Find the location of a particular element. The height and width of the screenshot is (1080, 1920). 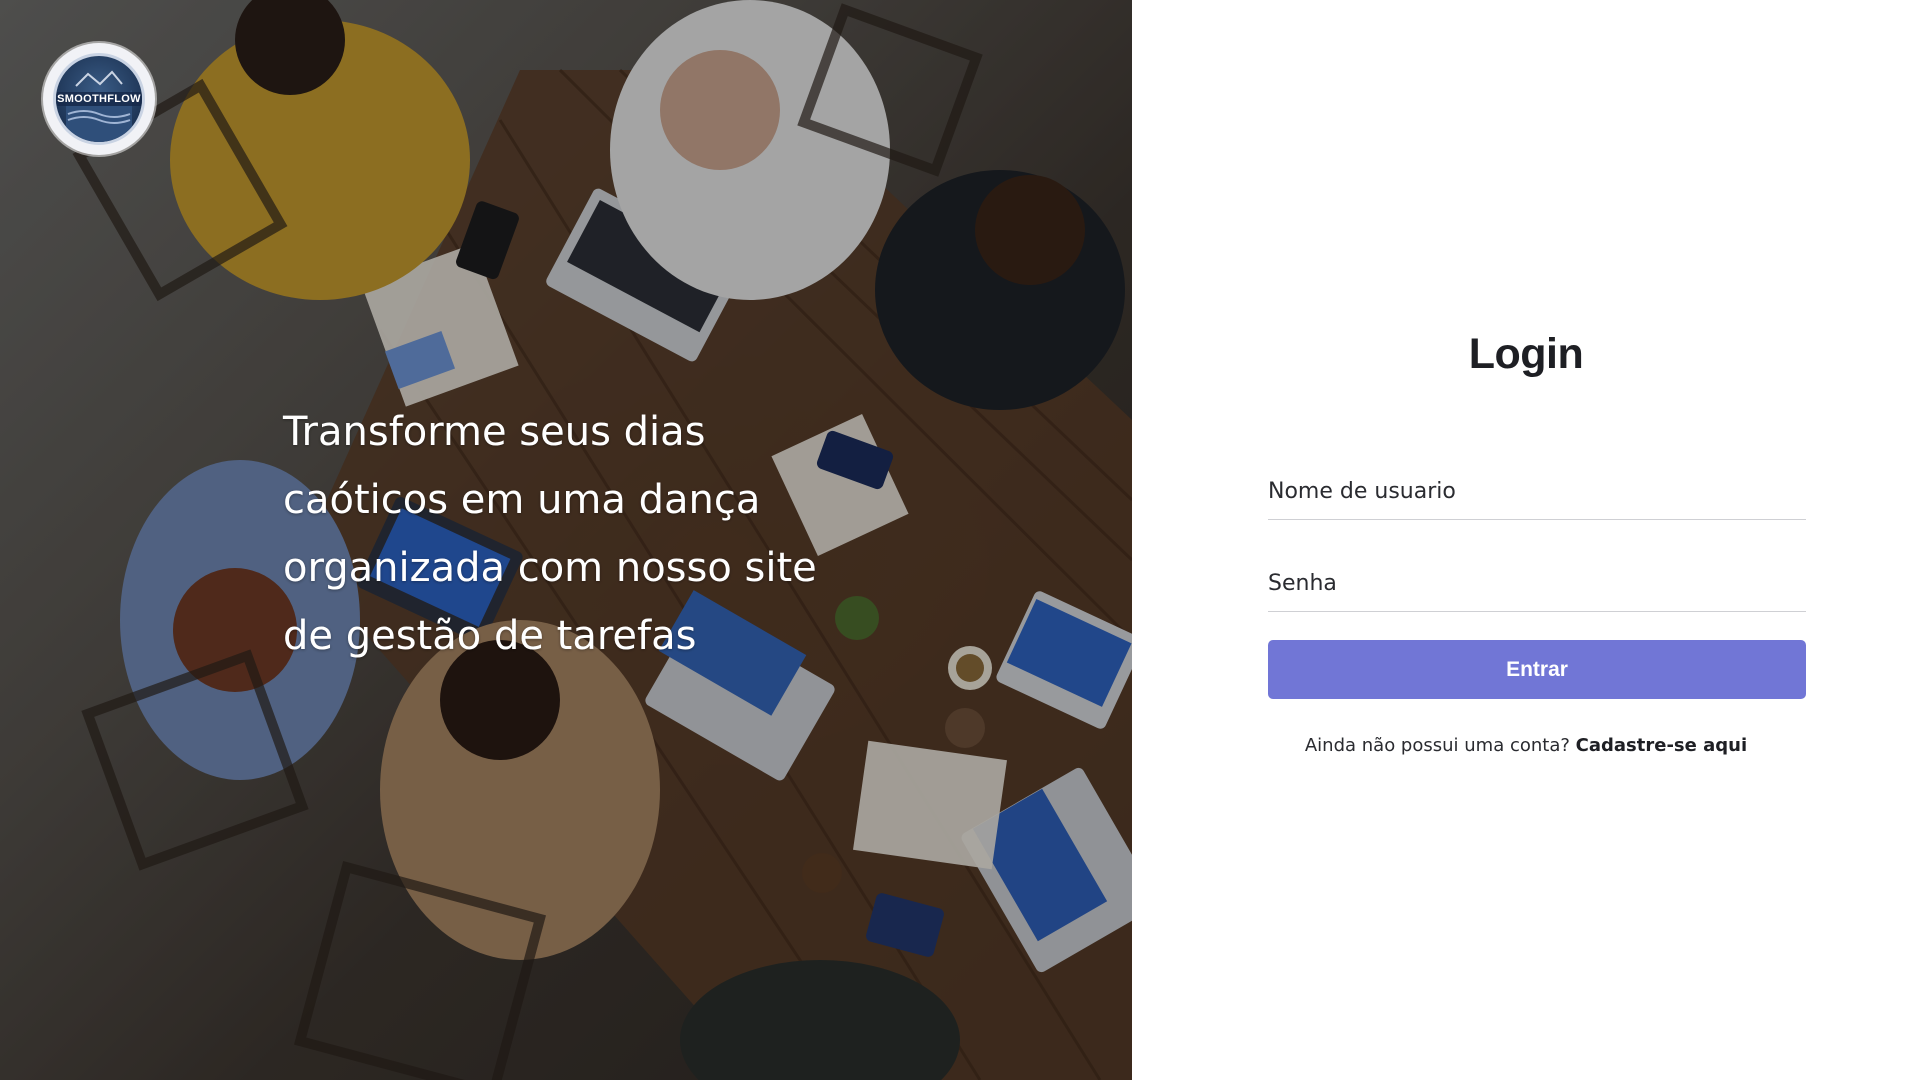

hero-tagline-line: Transforme seus dias is located at coordinates (494, 432).